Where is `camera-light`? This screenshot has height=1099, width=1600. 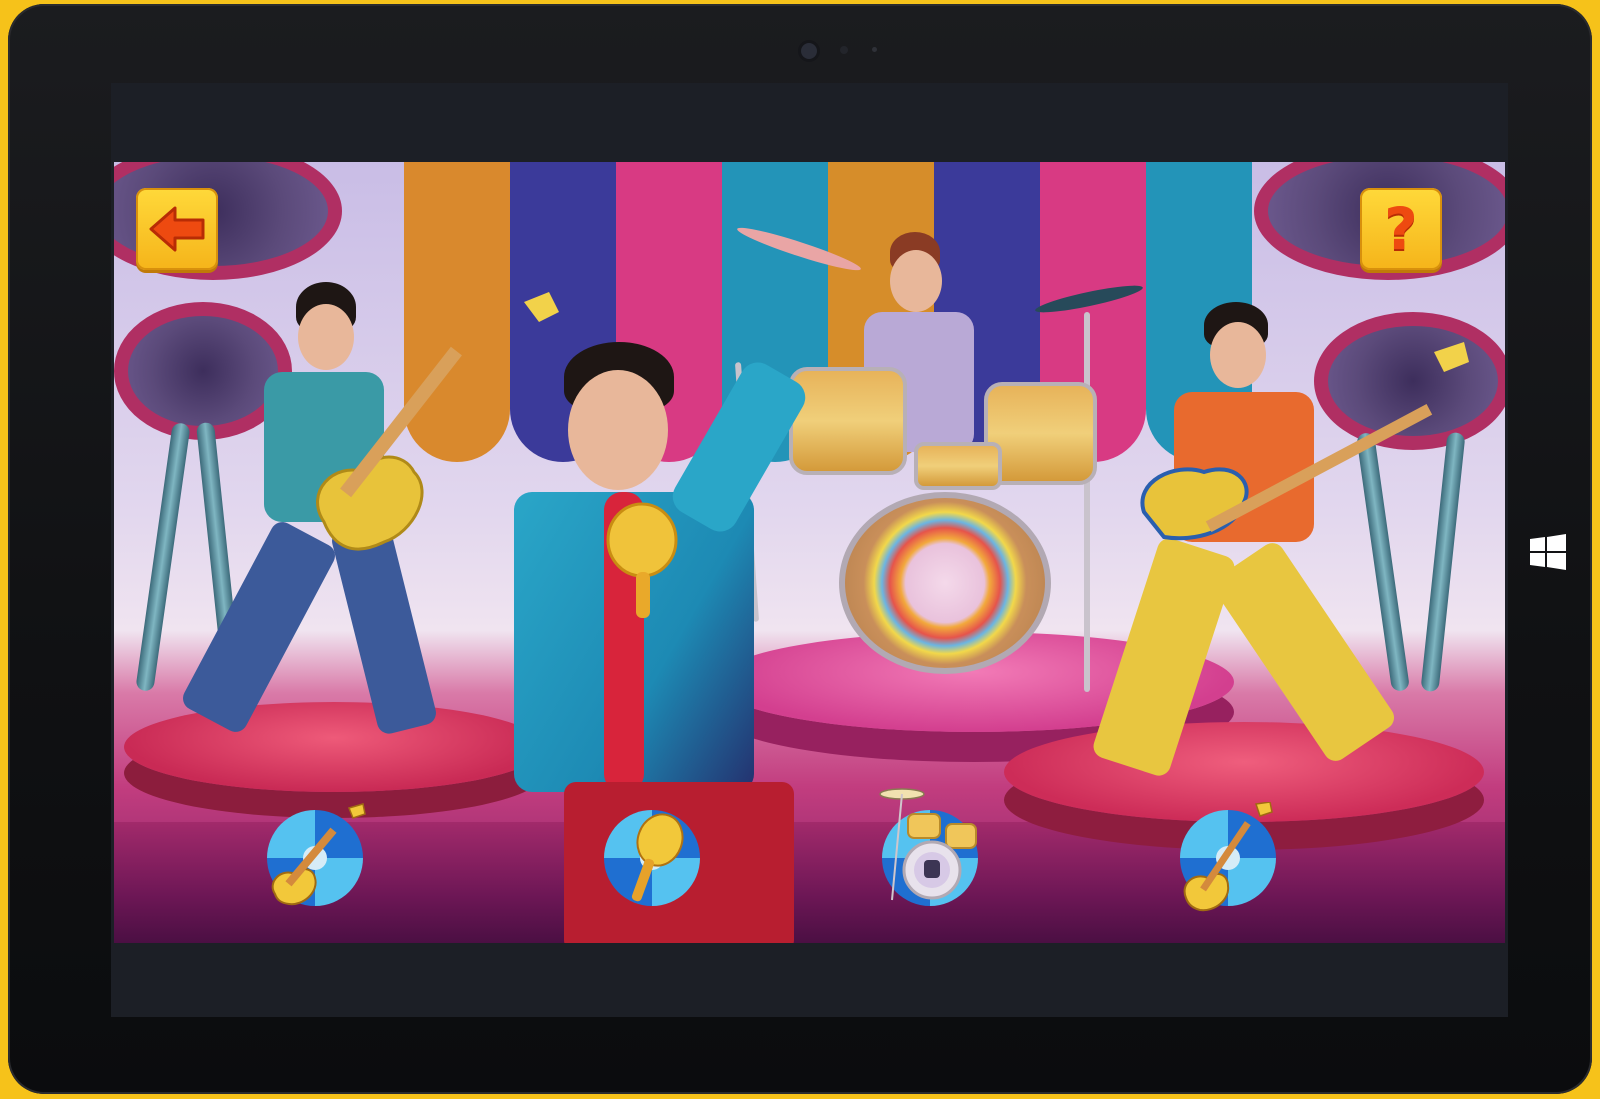
camera-light is located at coordinates (874, 49).